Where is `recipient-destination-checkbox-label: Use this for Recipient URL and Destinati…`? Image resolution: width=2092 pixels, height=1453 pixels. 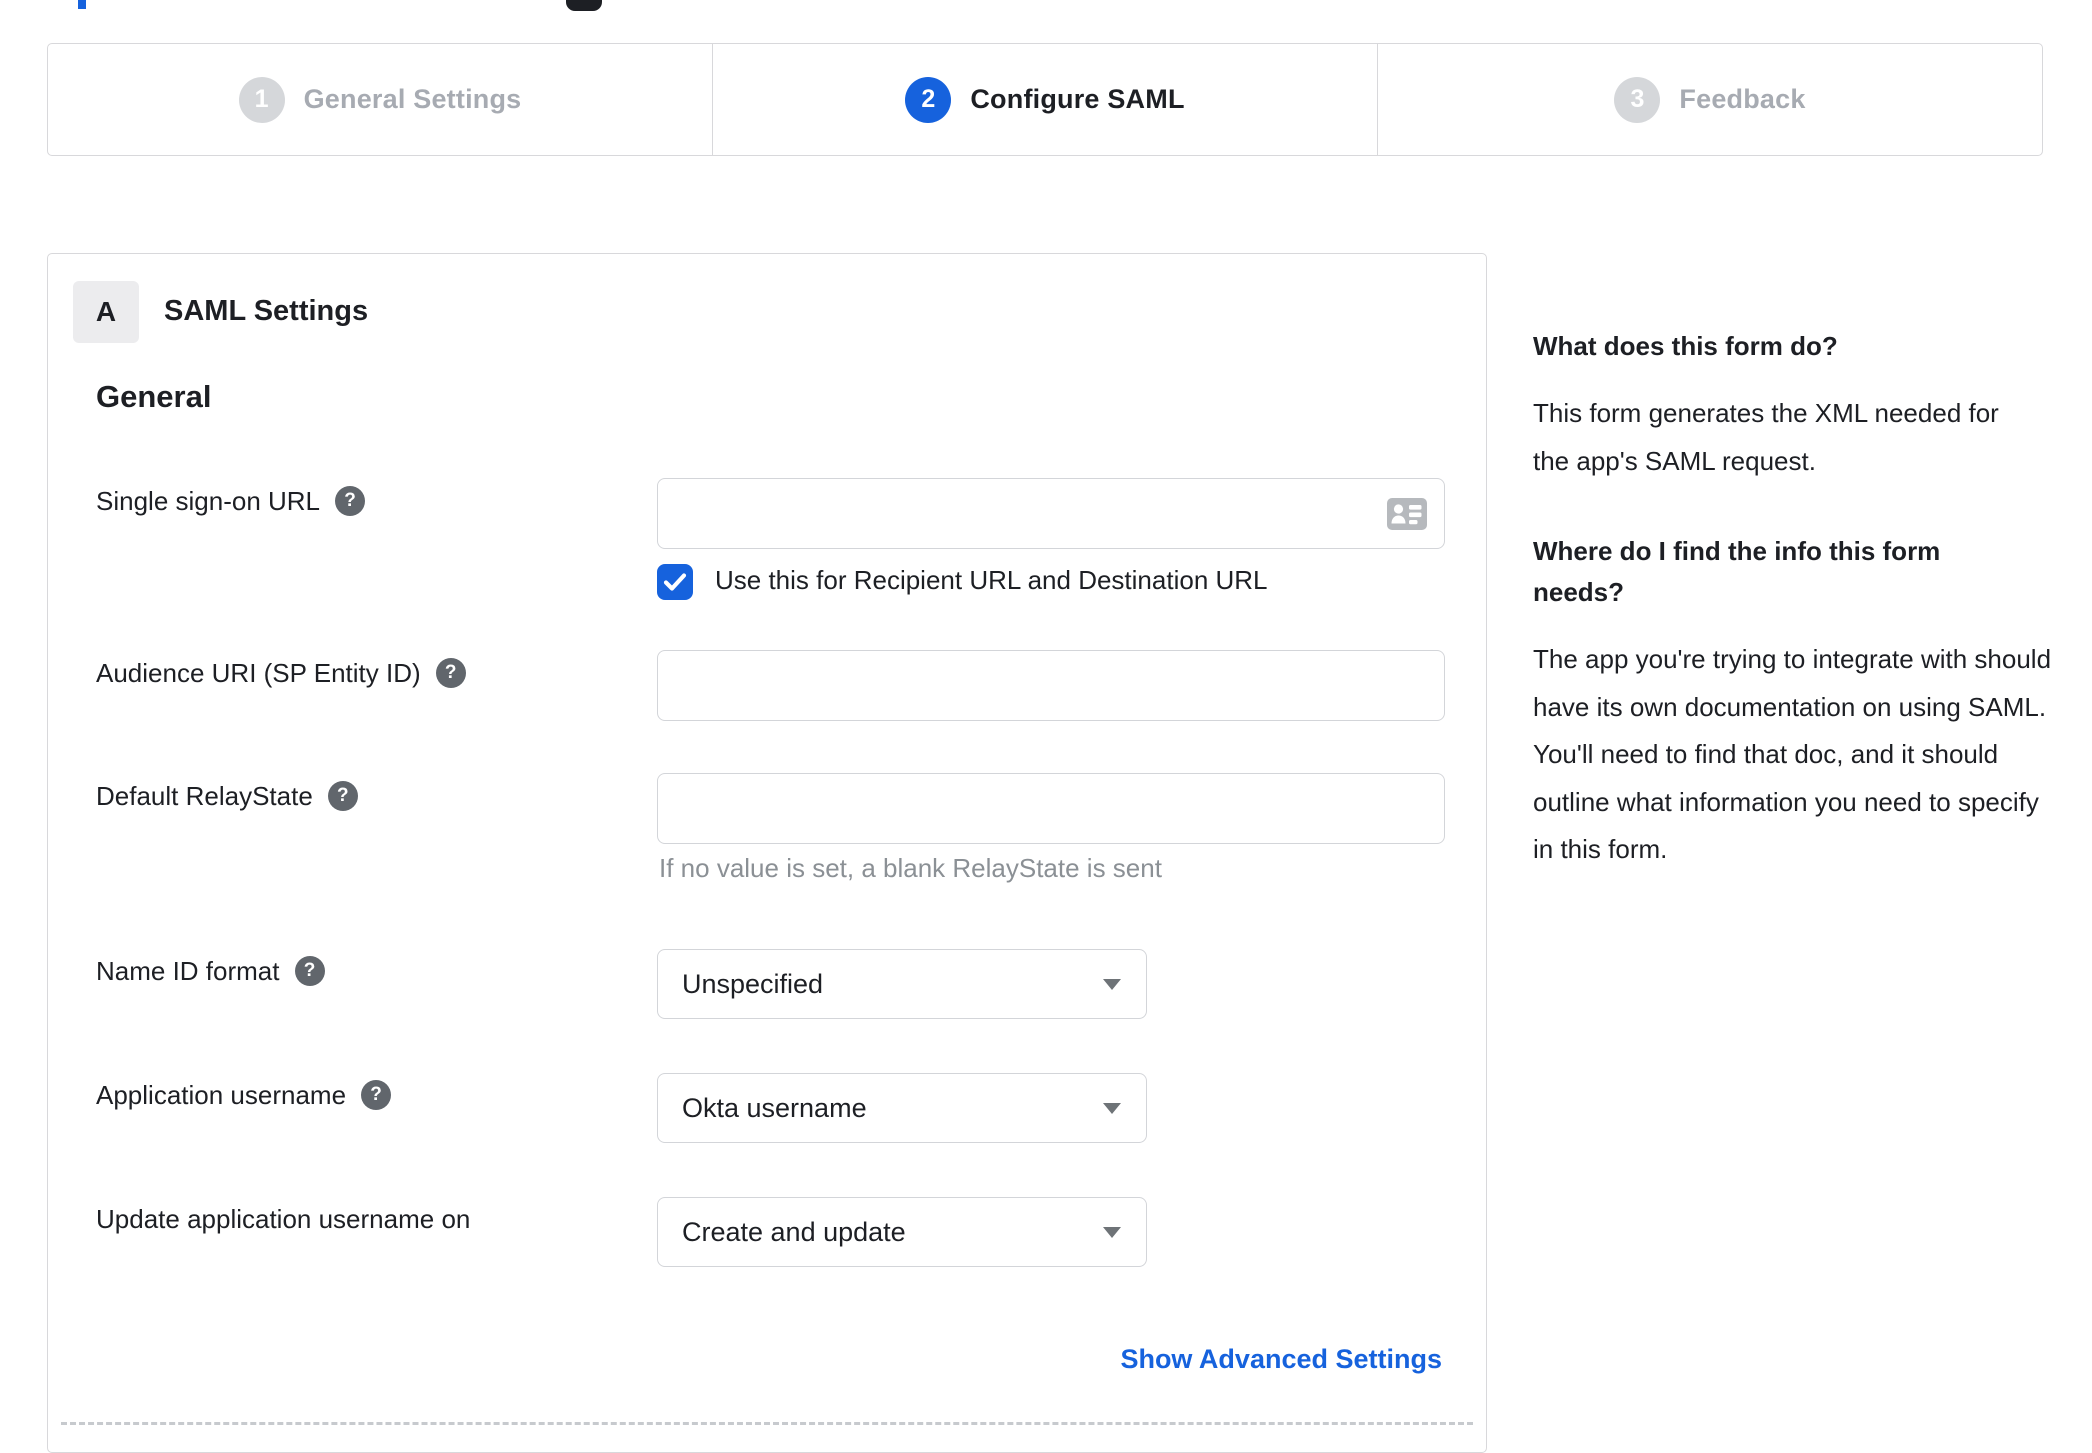 recipient-destination-checkbox-label: Use this for Recipient URL and Destinati… is located at coordinates (991, 580).